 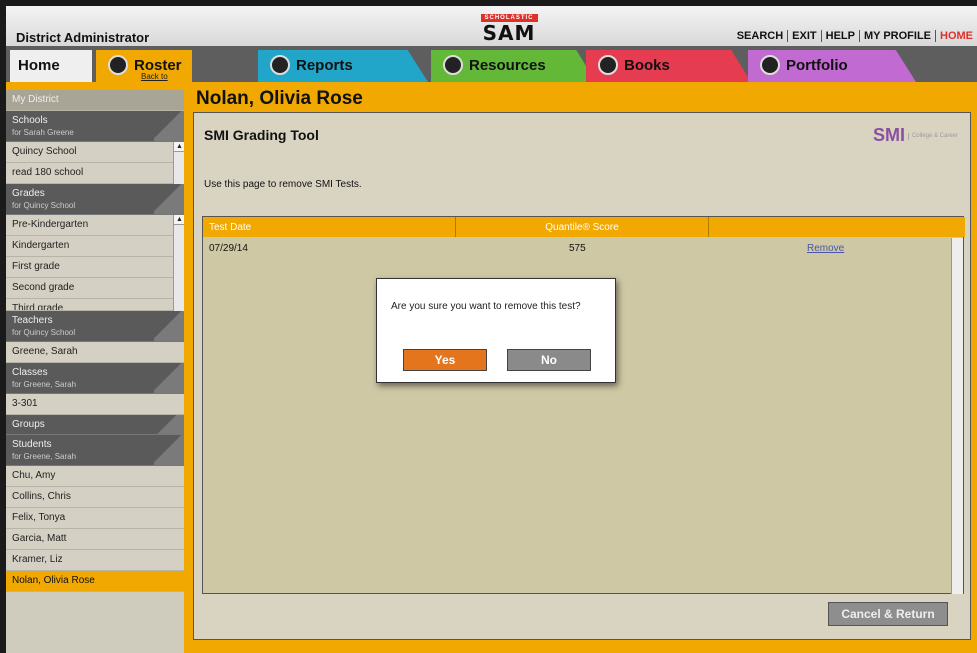 I want to click on list-item: Greene, Sarah, so click(x=95, y=352).